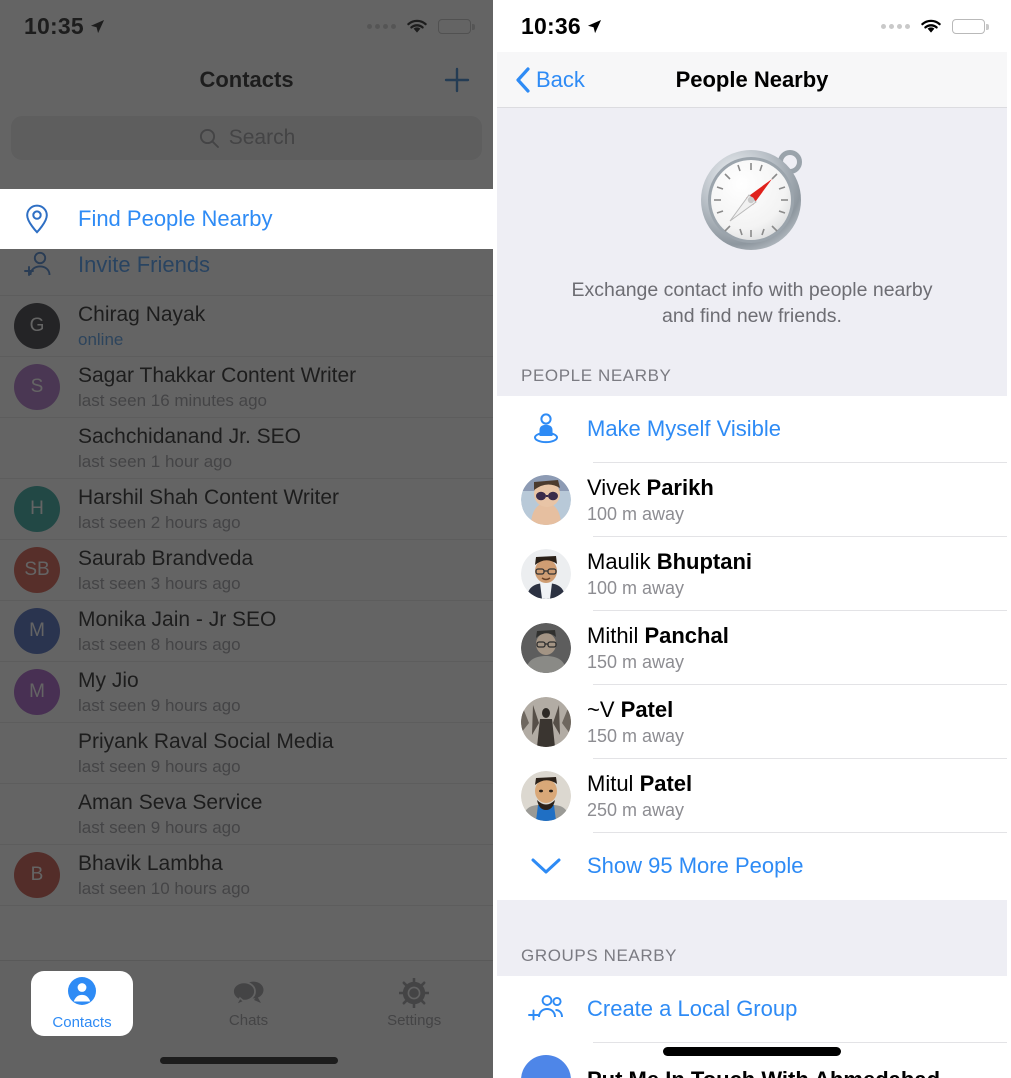  Describe the element at coordinates (246, 326) in the screenshot. I see `list-item: G Chirag Nayak online` at that location.